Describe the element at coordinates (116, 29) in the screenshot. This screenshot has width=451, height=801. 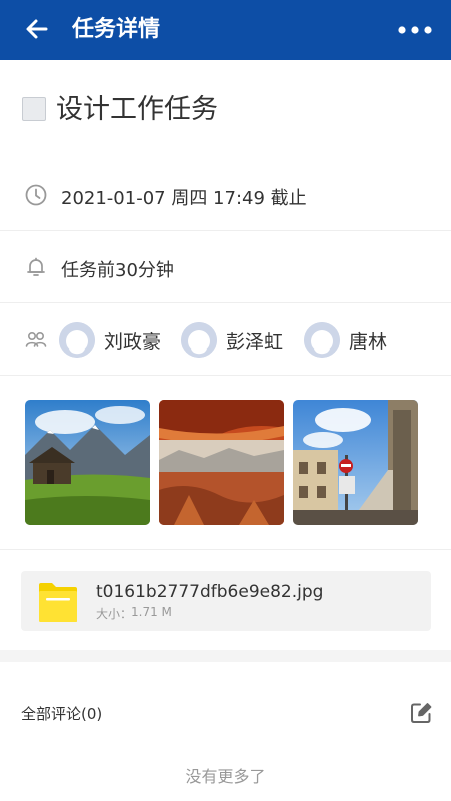
I see `page-title: 任务详情` at that location.